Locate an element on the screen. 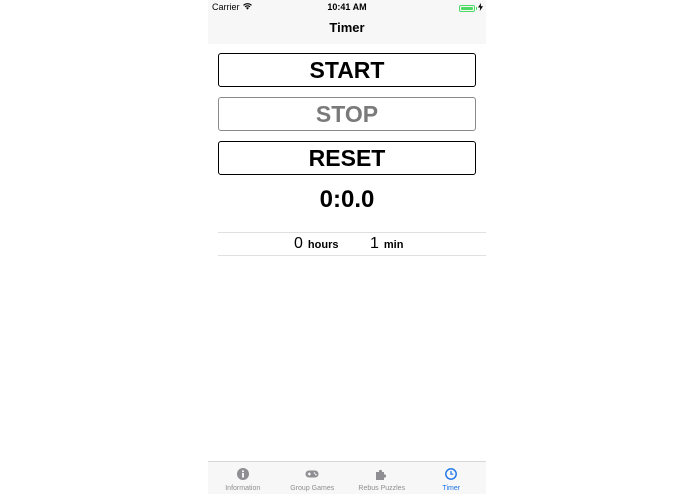  page-title: Timer is located at coordinates (347, 27).